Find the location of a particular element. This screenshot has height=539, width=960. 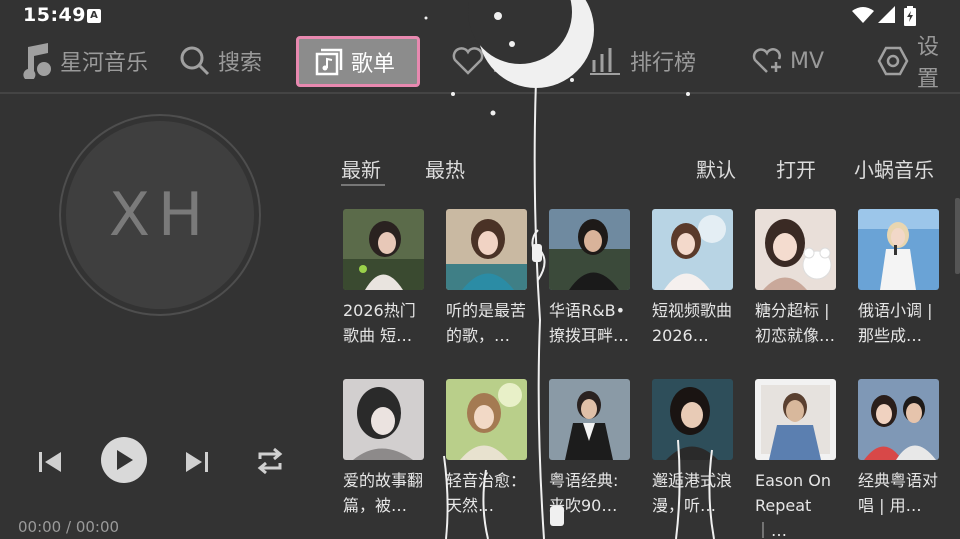

nav-library-label: 曲库 is located at coordinates (514, 63).